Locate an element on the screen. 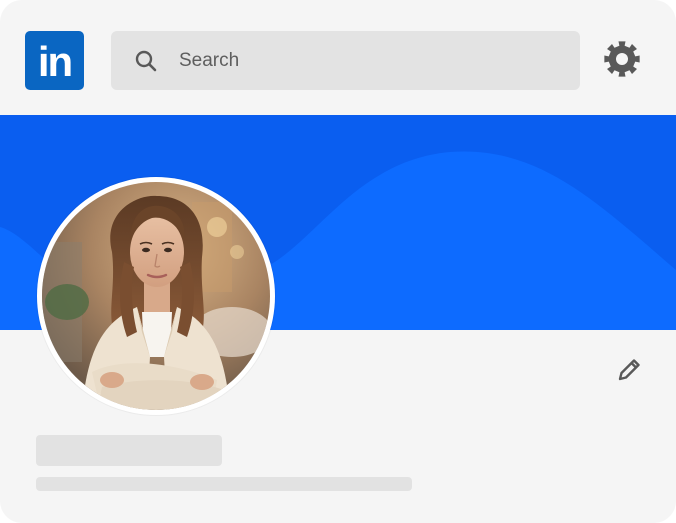 The height and width of the screenshot is (523, 676). gear-icon is located at coordinates (622, 61).